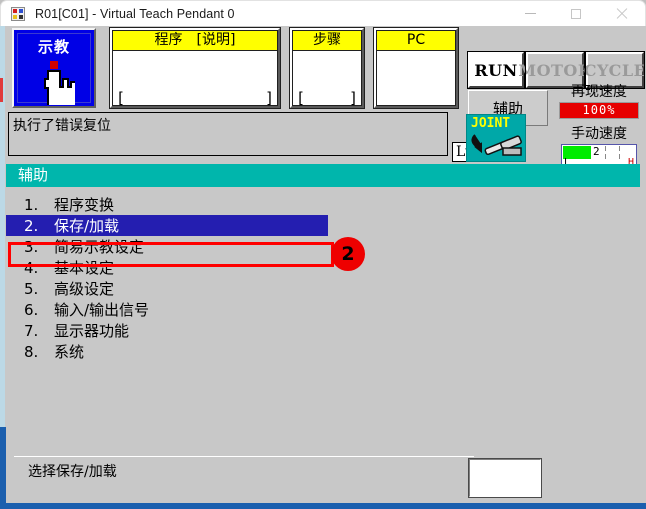  I want to click on program-bracket-right: ], so click(269, 98).